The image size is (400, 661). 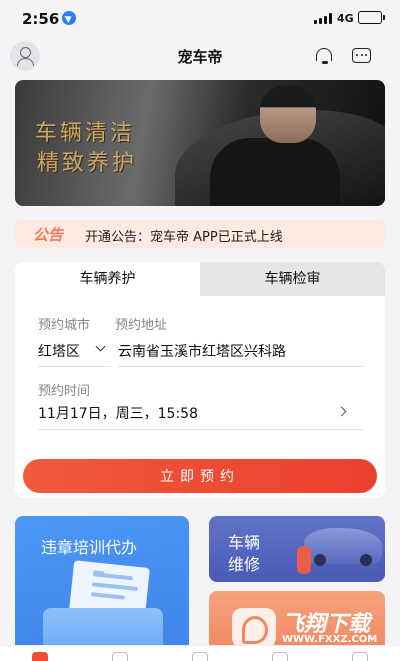 What do you see at coordinates (360, 656) in the screenshot?
I see `profile-tab-icon` at bounding box center [360, 656].